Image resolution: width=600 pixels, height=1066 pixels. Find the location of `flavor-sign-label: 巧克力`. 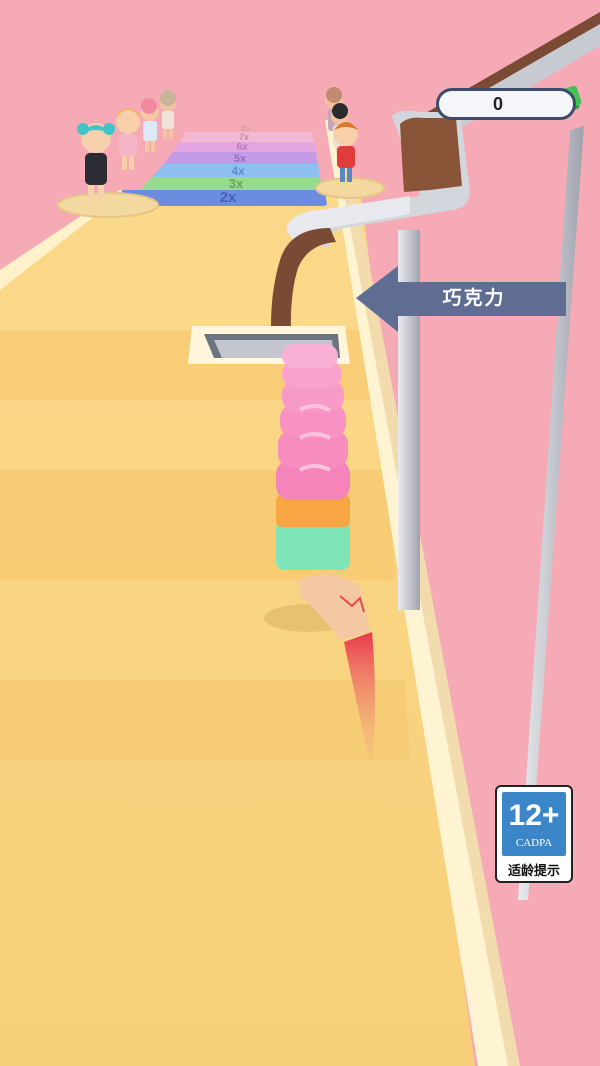

flavor-sign-label: 巧克力 is located at coordinates (474, 298).